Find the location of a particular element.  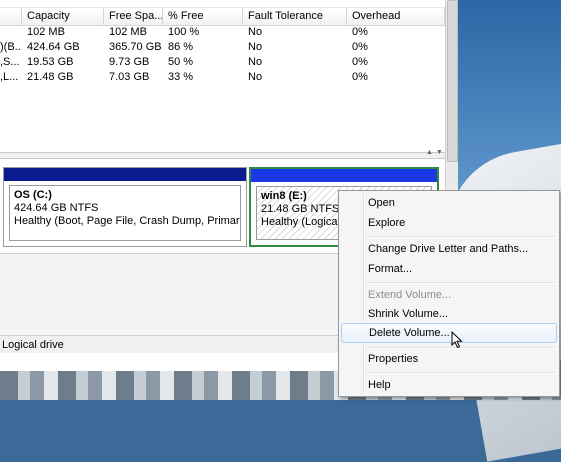

partition-c-bar is located at coordinates (125, 174).